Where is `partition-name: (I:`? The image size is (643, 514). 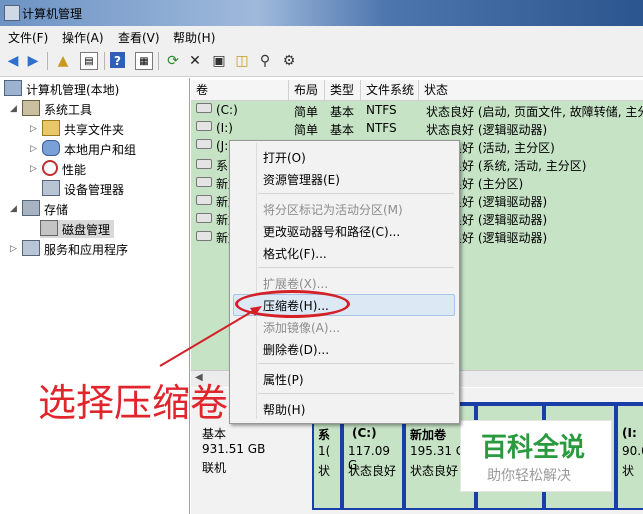 partition-name: (I: is located at coordinates (629, 433).